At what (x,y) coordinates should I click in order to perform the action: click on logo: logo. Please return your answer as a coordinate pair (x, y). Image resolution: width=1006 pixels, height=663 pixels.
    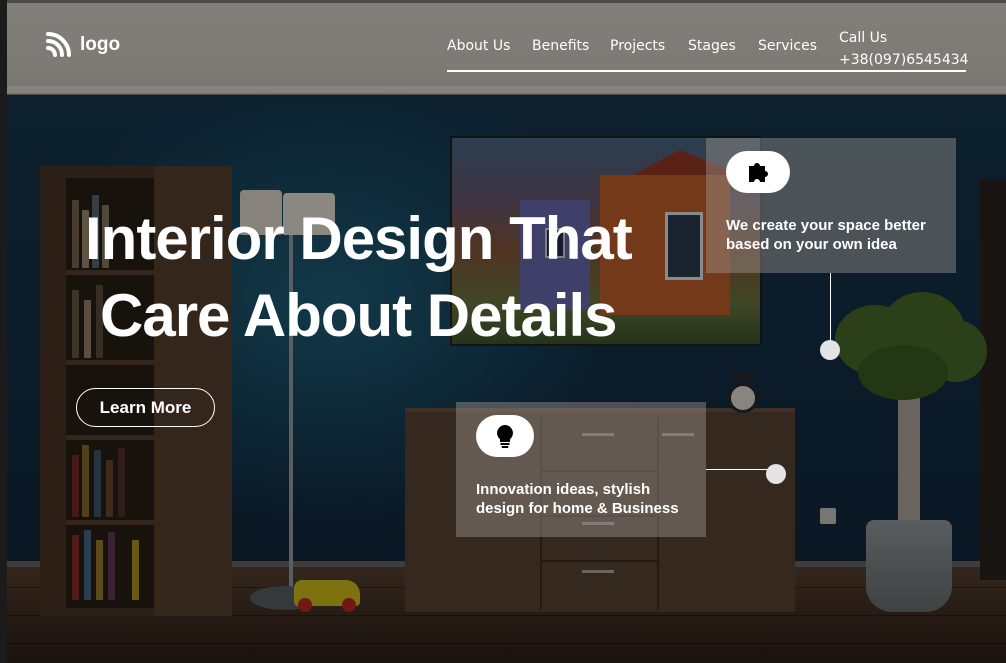
    Looking at the image, I should click on (82, 44).